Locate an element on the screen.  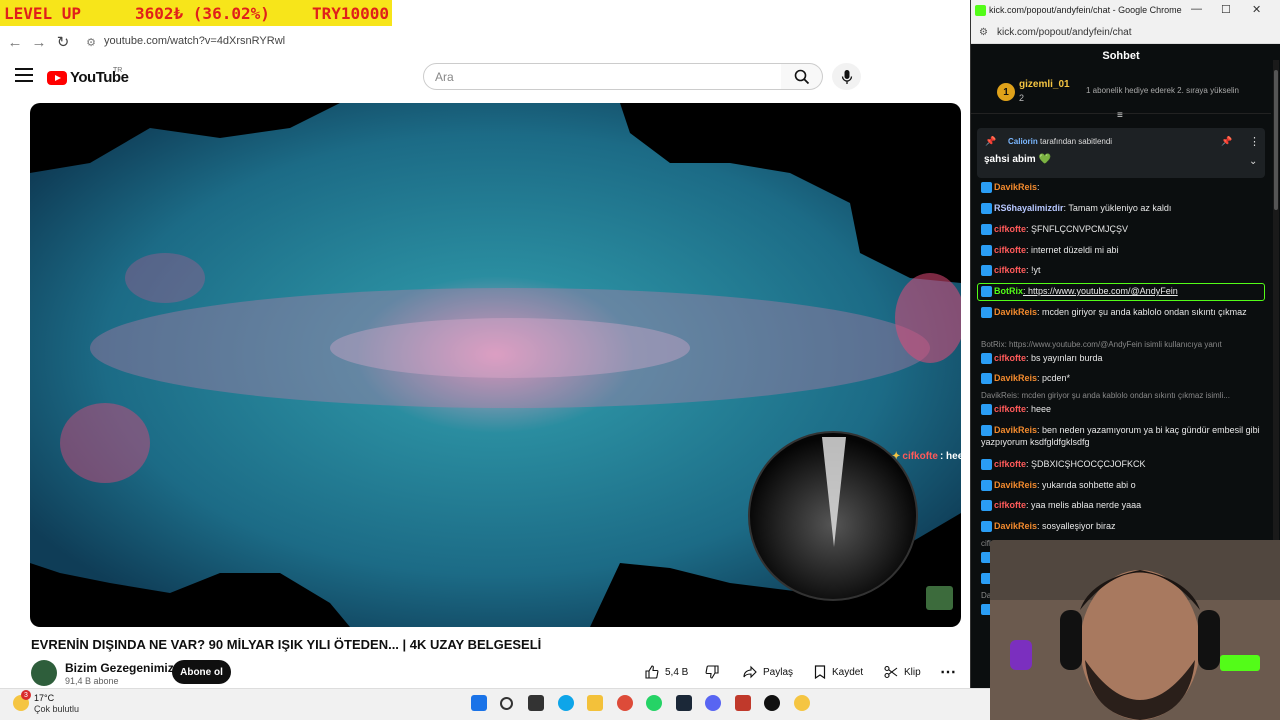
chat-message: DavikReis: is located at coordinates (1124, 187).